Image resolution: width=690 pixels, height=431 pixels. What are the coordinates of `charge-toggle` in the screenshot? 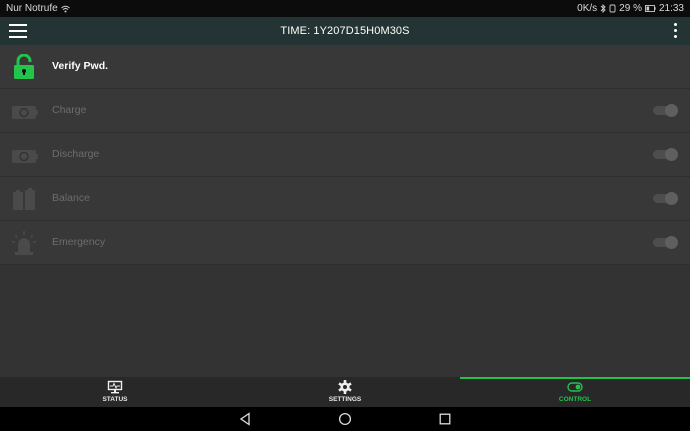 It's located at (664, 110).